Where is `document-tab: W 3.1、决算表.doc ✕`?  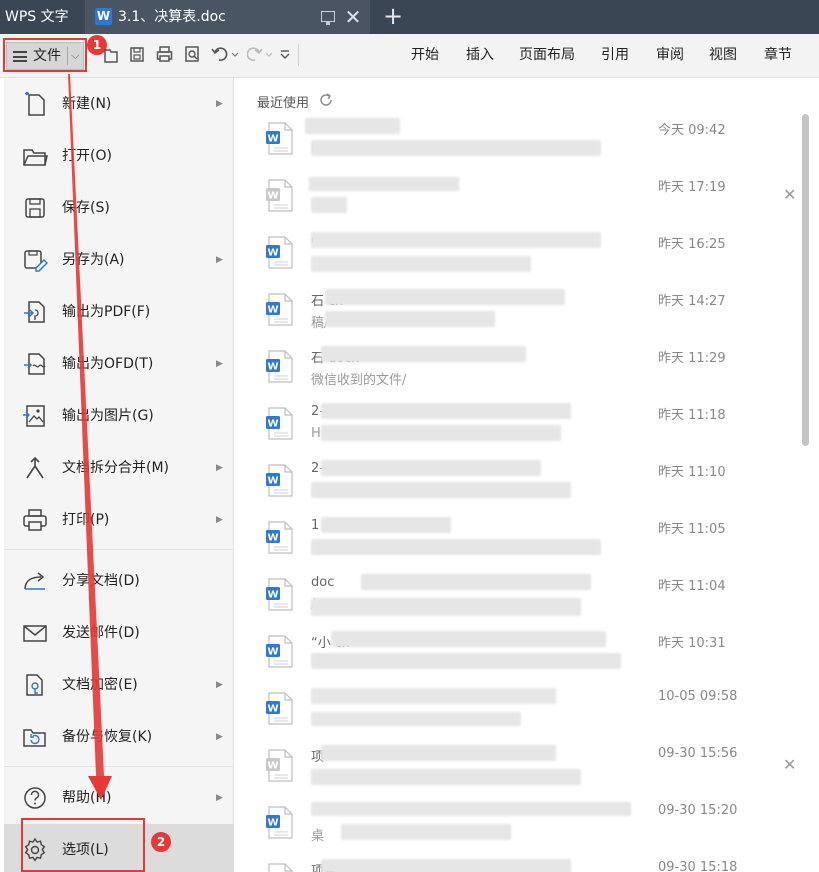
document-tab: W 3.1、决算表.doc ✕ is located at coordinates (227, 17).